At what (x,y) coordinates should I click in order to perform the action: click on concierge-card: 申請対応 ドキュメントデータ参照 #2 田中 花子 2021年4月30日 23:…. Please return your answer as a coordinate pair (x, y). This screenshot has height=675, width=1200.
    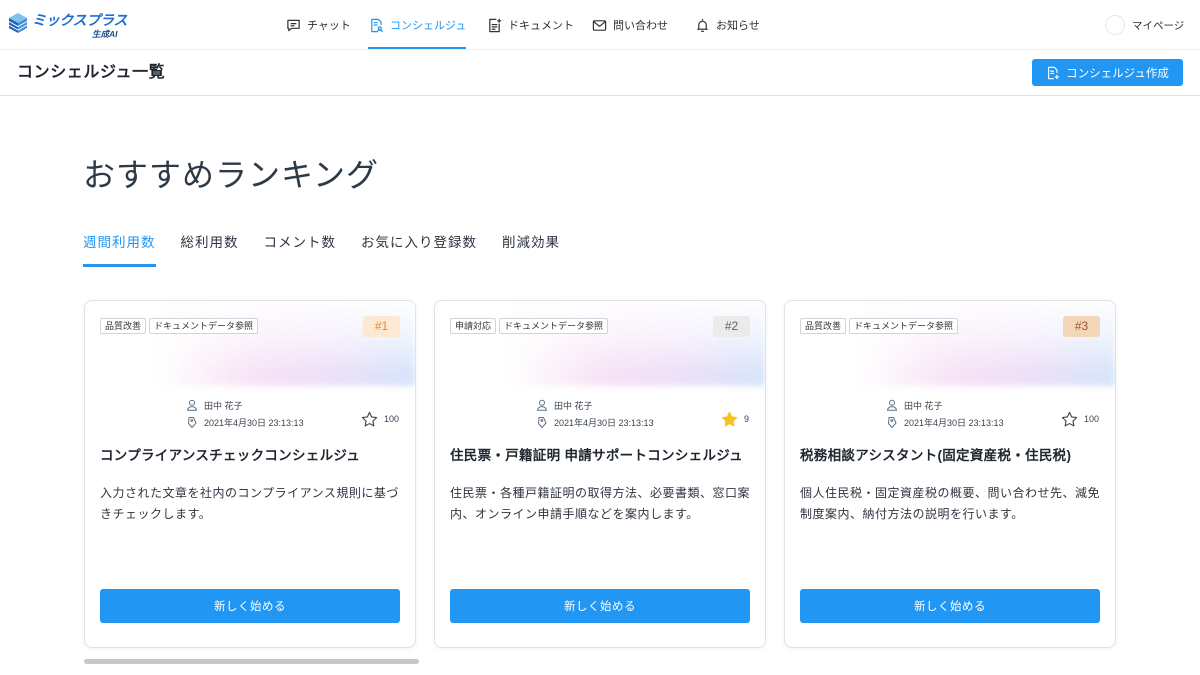
    Looking at the image, I should click on (600, 474).